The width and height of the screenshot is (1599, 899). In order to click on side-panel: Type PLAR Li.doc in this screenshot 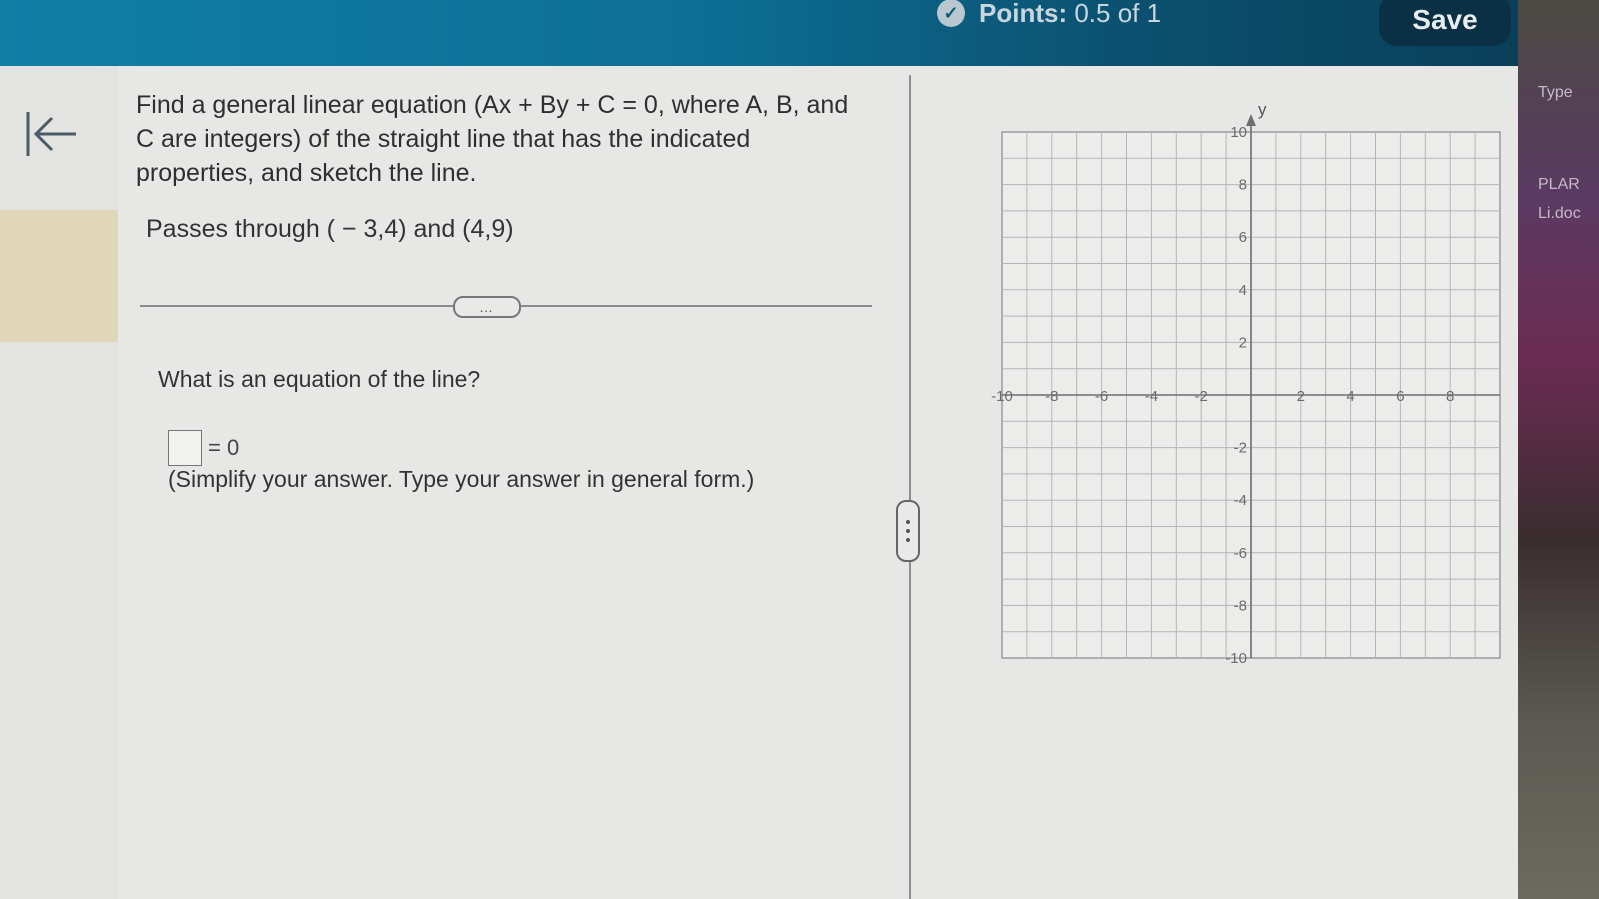, I will do `click(1558, 449)`.